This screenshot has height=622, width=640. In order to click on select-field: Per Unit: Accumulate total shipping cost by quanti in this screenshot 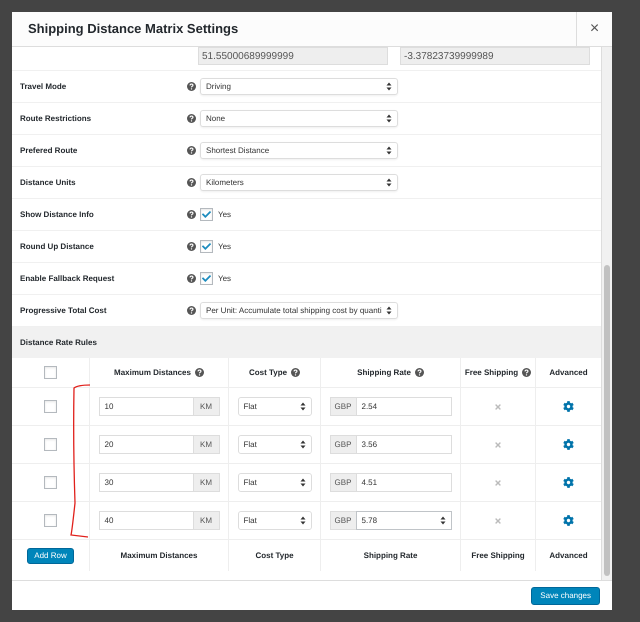, I will do `click(299, 310)`.